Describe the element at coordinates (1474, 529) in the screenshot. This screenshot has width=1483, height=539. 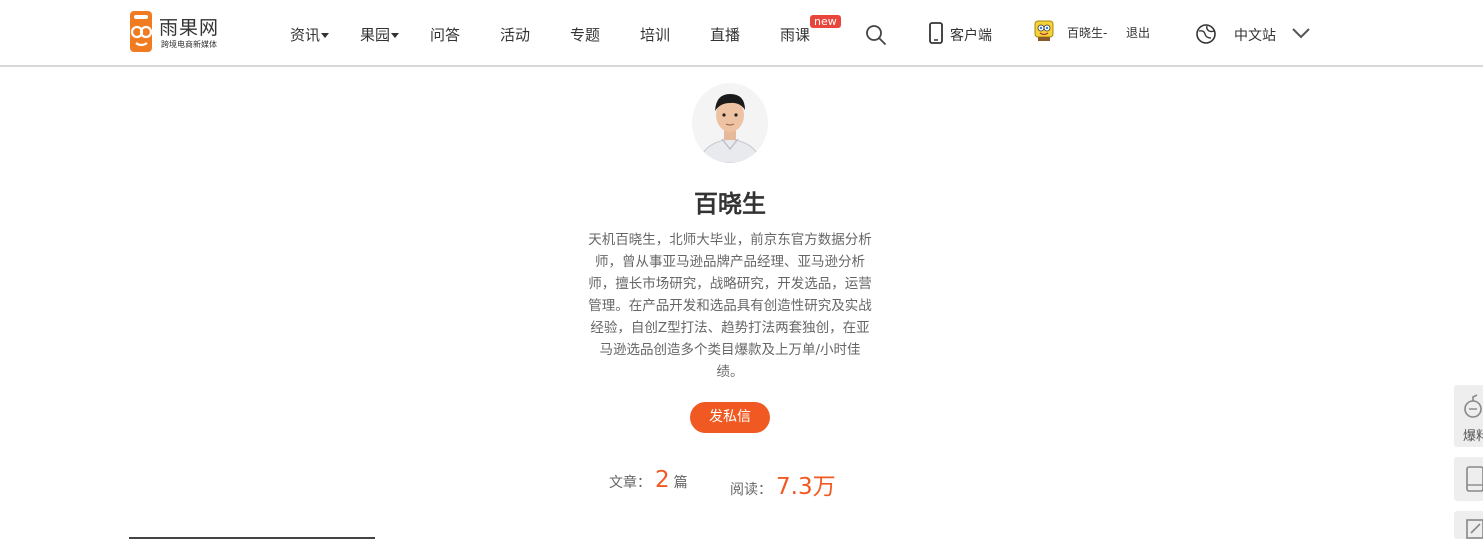
I see `edit-icon` at that location.